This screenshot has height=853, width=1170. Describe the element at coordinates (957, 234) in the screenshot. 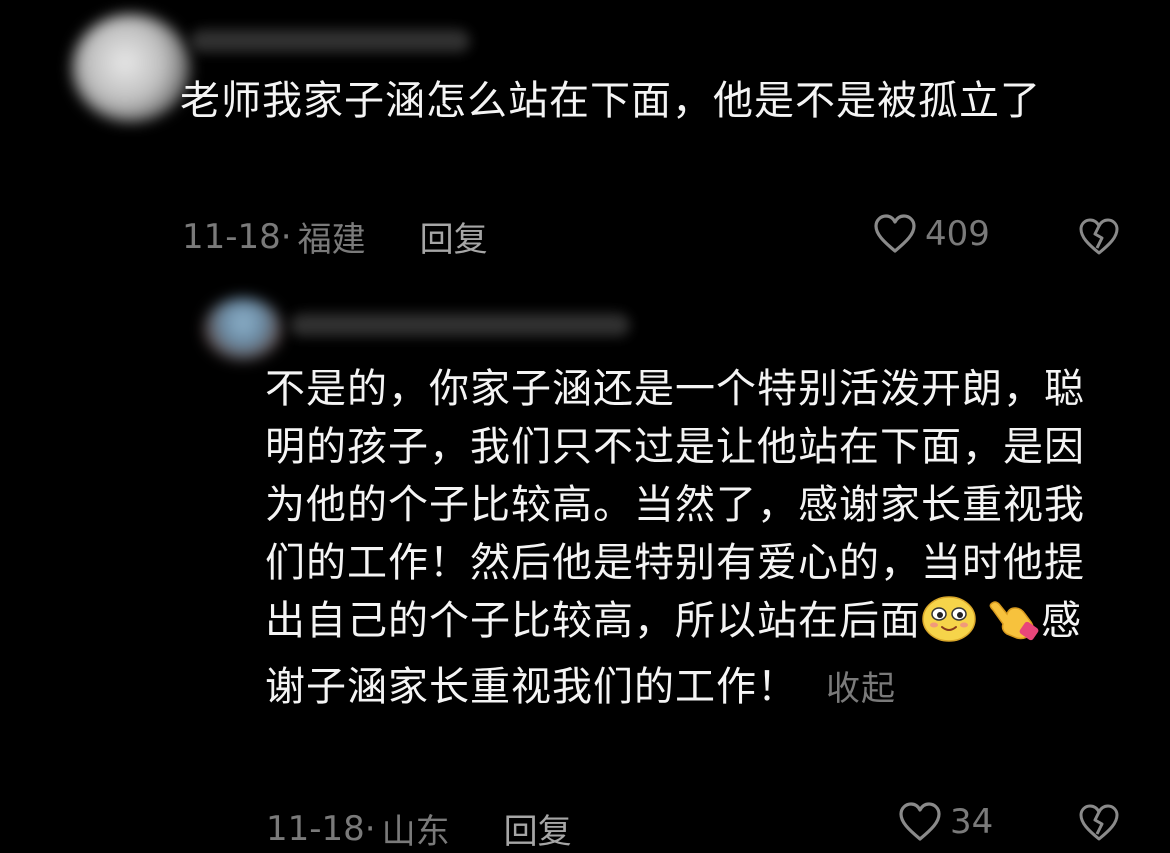

I see `like-count: 409` at that location.